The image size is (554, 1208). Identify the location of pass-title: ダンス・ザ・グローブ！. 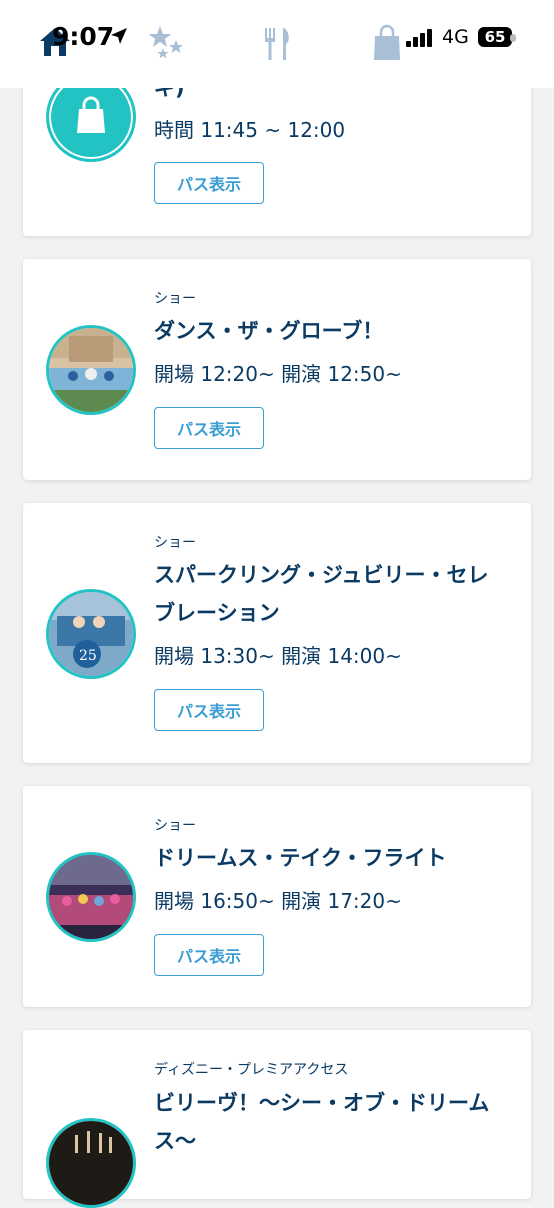
(269, 331).